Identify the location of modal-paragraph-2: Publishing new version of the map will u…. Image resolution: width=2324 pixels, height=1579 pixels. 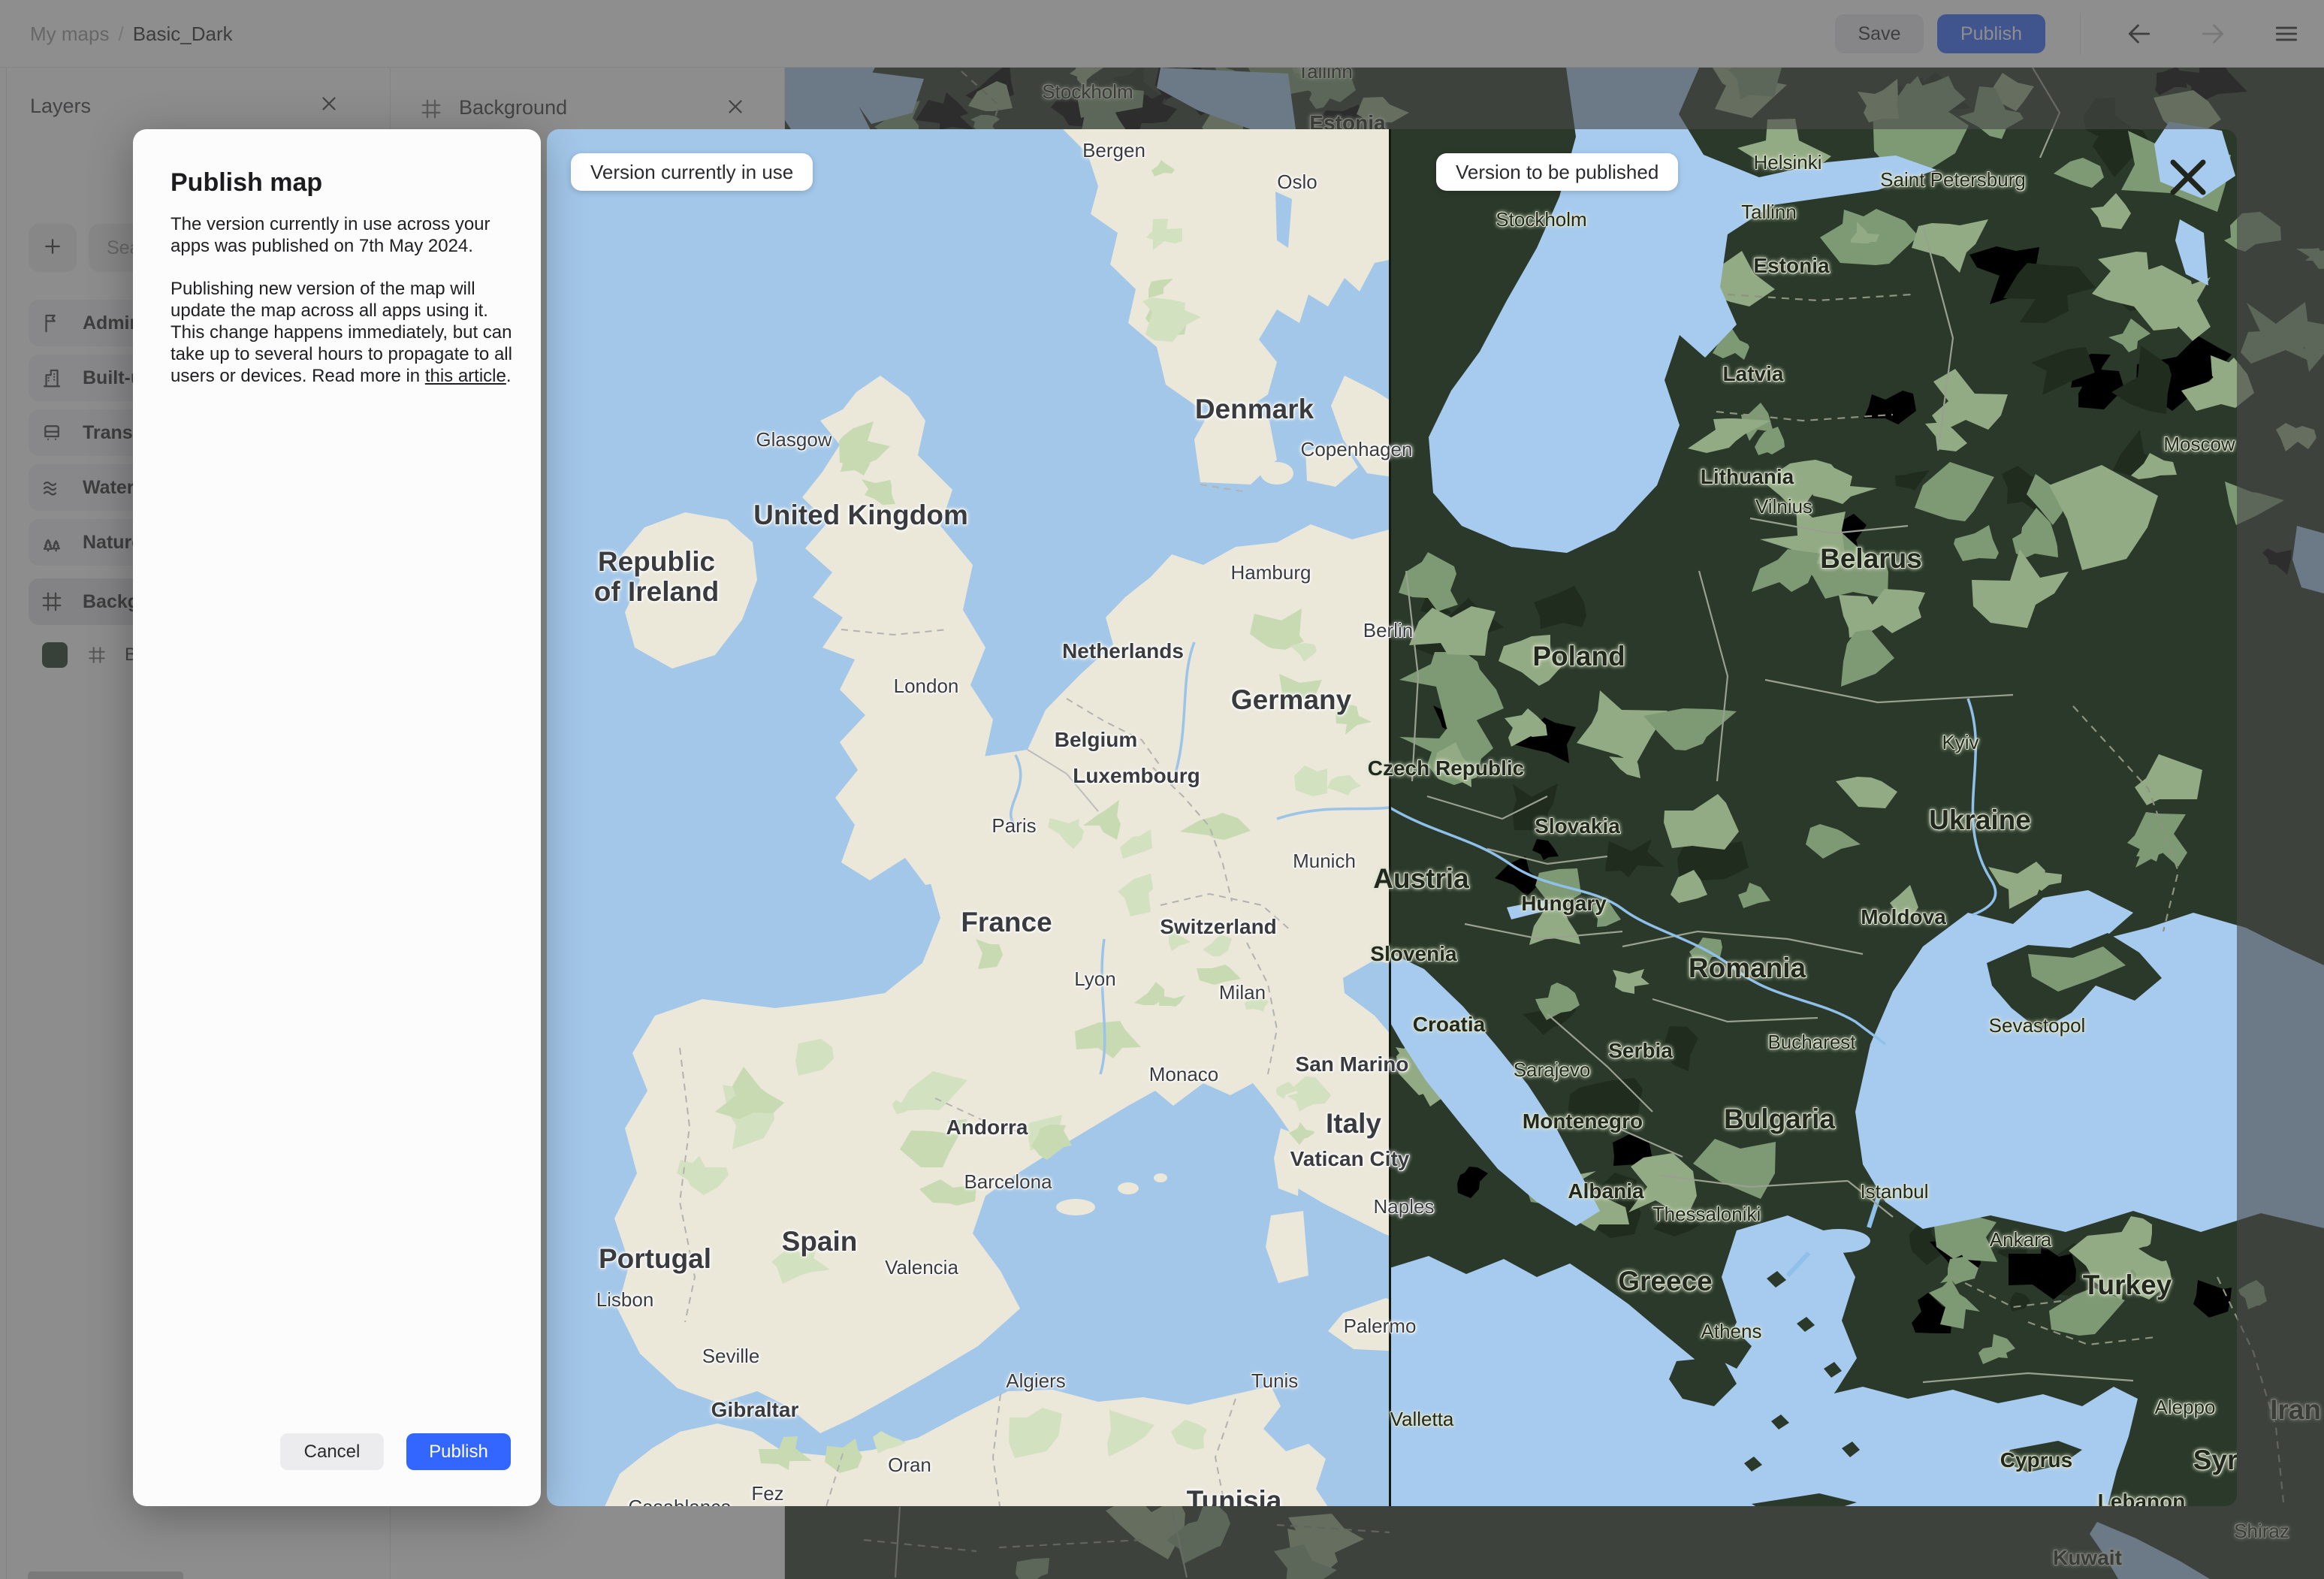
(341, 333).